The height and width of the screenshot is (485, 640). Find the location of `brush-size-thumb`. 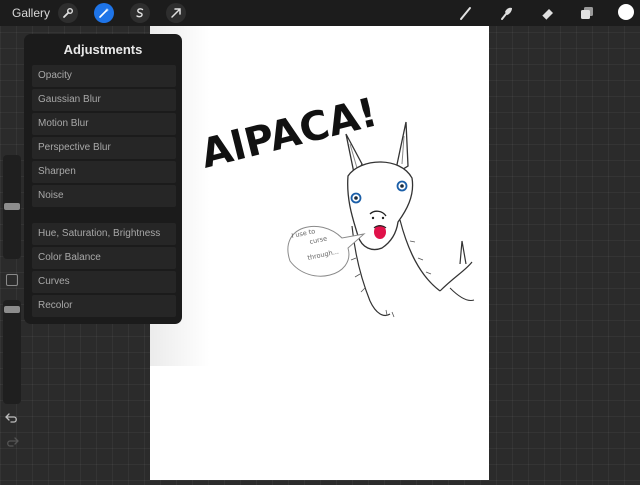

brush-size-thumb is located at coordinates (12, 206).